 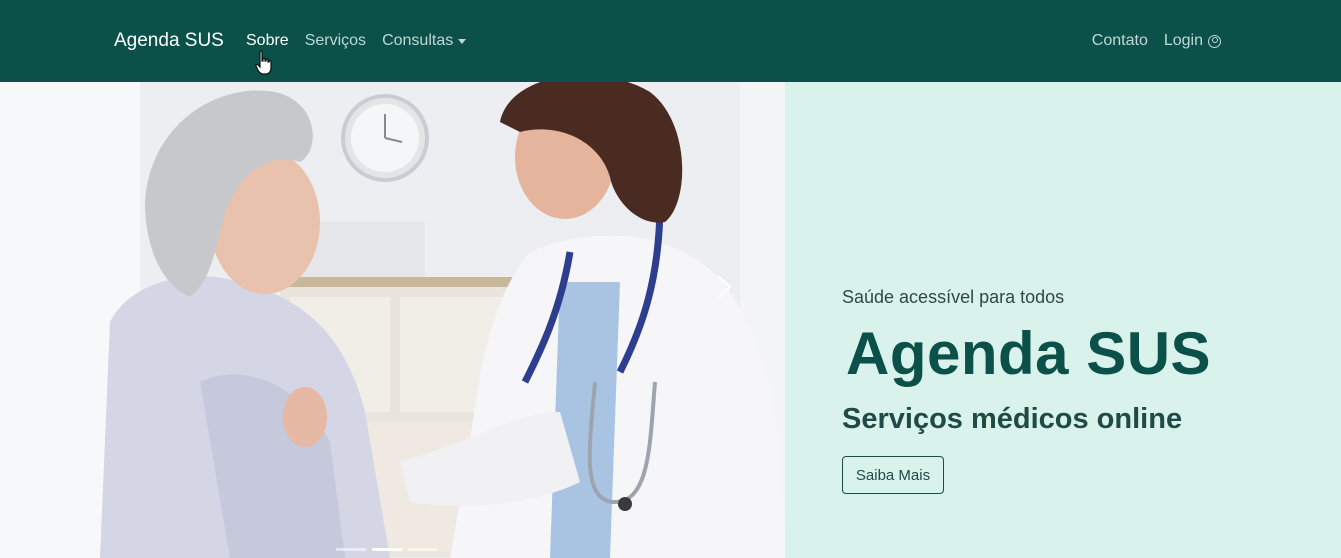 I want to click on carousel-indicators, so click(x=387, y=549).